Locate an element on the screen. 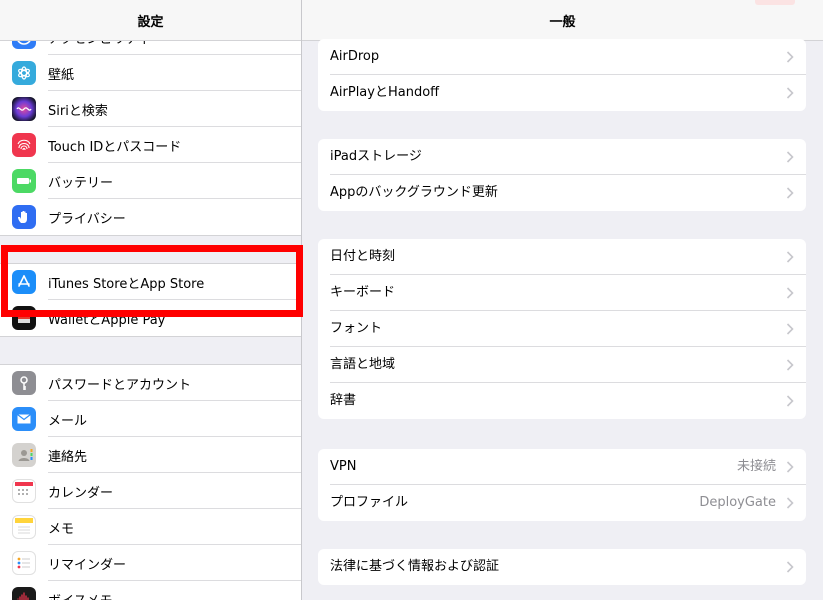 This screenshot has width=823, height=600. hand-icon is located at coordinates (24, 217).